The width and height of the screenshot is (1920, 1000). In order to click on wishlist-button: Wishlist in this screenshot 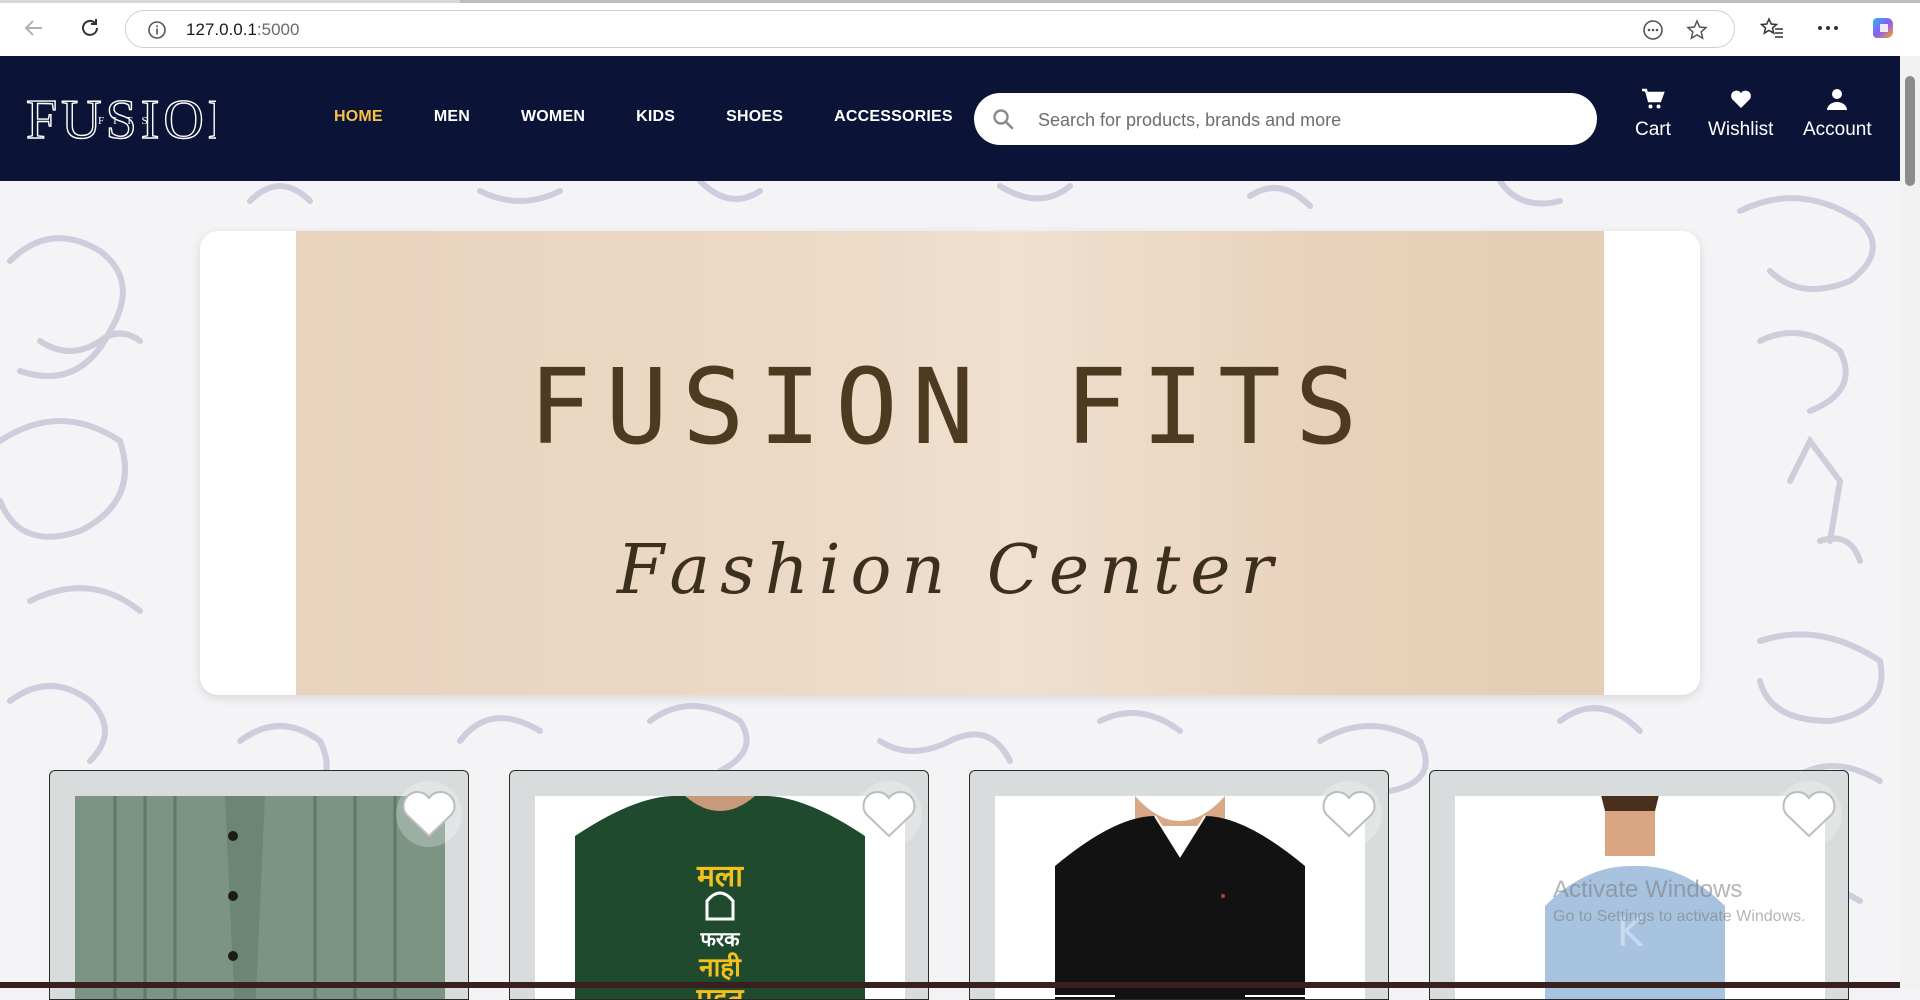, I will do `click(1740, 114)`.